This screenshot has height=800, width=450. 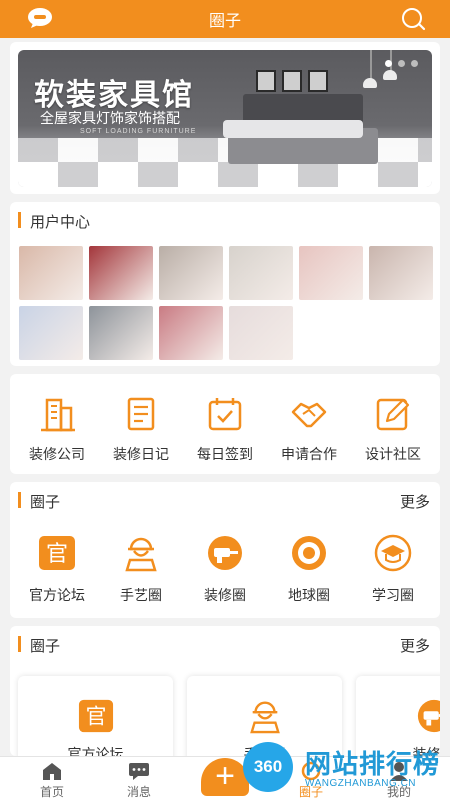 What do you see at coordinates (224, 21) in the screenshot?
I see `page-title: 圈子` at bounding box center [224, 21].